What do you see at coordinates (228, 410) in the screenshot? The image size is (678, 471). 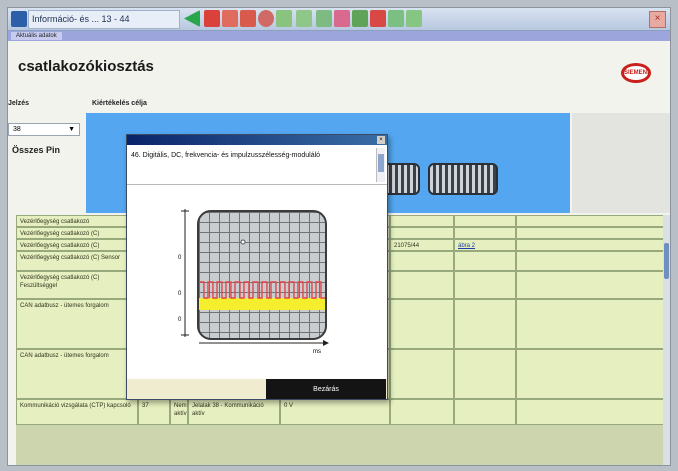 I see `cell-text: Jelalak 38 - Kommunikáció aktív` at bounding box center [228, 410].